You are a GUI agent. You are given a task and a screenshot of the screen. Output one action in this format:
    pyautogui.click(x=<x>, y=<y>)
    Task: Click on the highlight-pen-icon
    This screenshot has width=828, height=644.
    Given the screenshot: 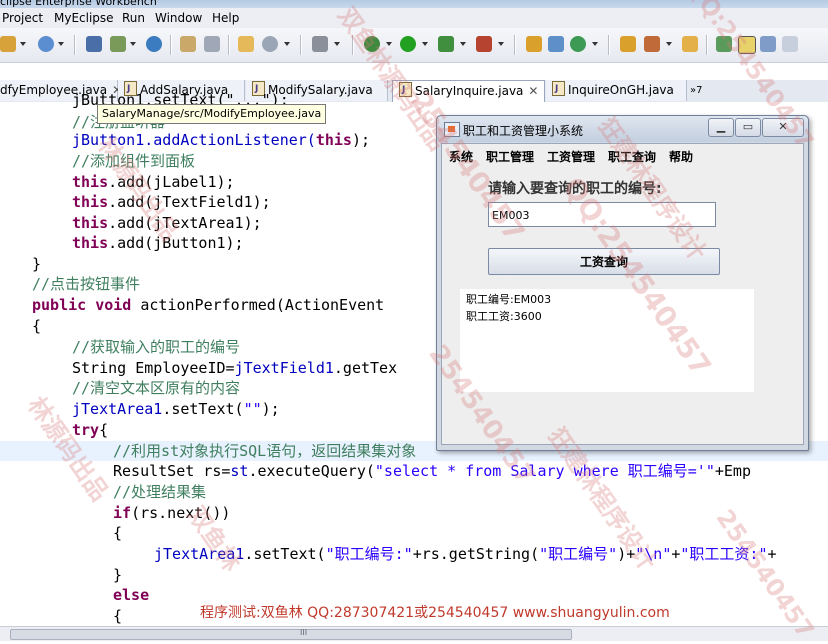 What is the action you would take?
    pyautogui.click(x=747, y=45)
    